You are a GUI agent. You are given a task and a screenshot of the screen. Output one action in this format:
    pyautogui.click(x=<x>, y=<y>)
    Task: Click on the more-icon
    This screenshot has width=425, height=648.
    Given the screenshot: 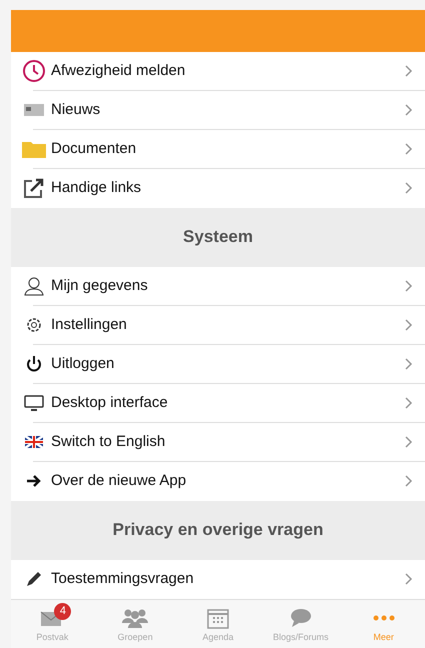 What is the action you would take?
    pyautogui.click(x=383, y=617)
    